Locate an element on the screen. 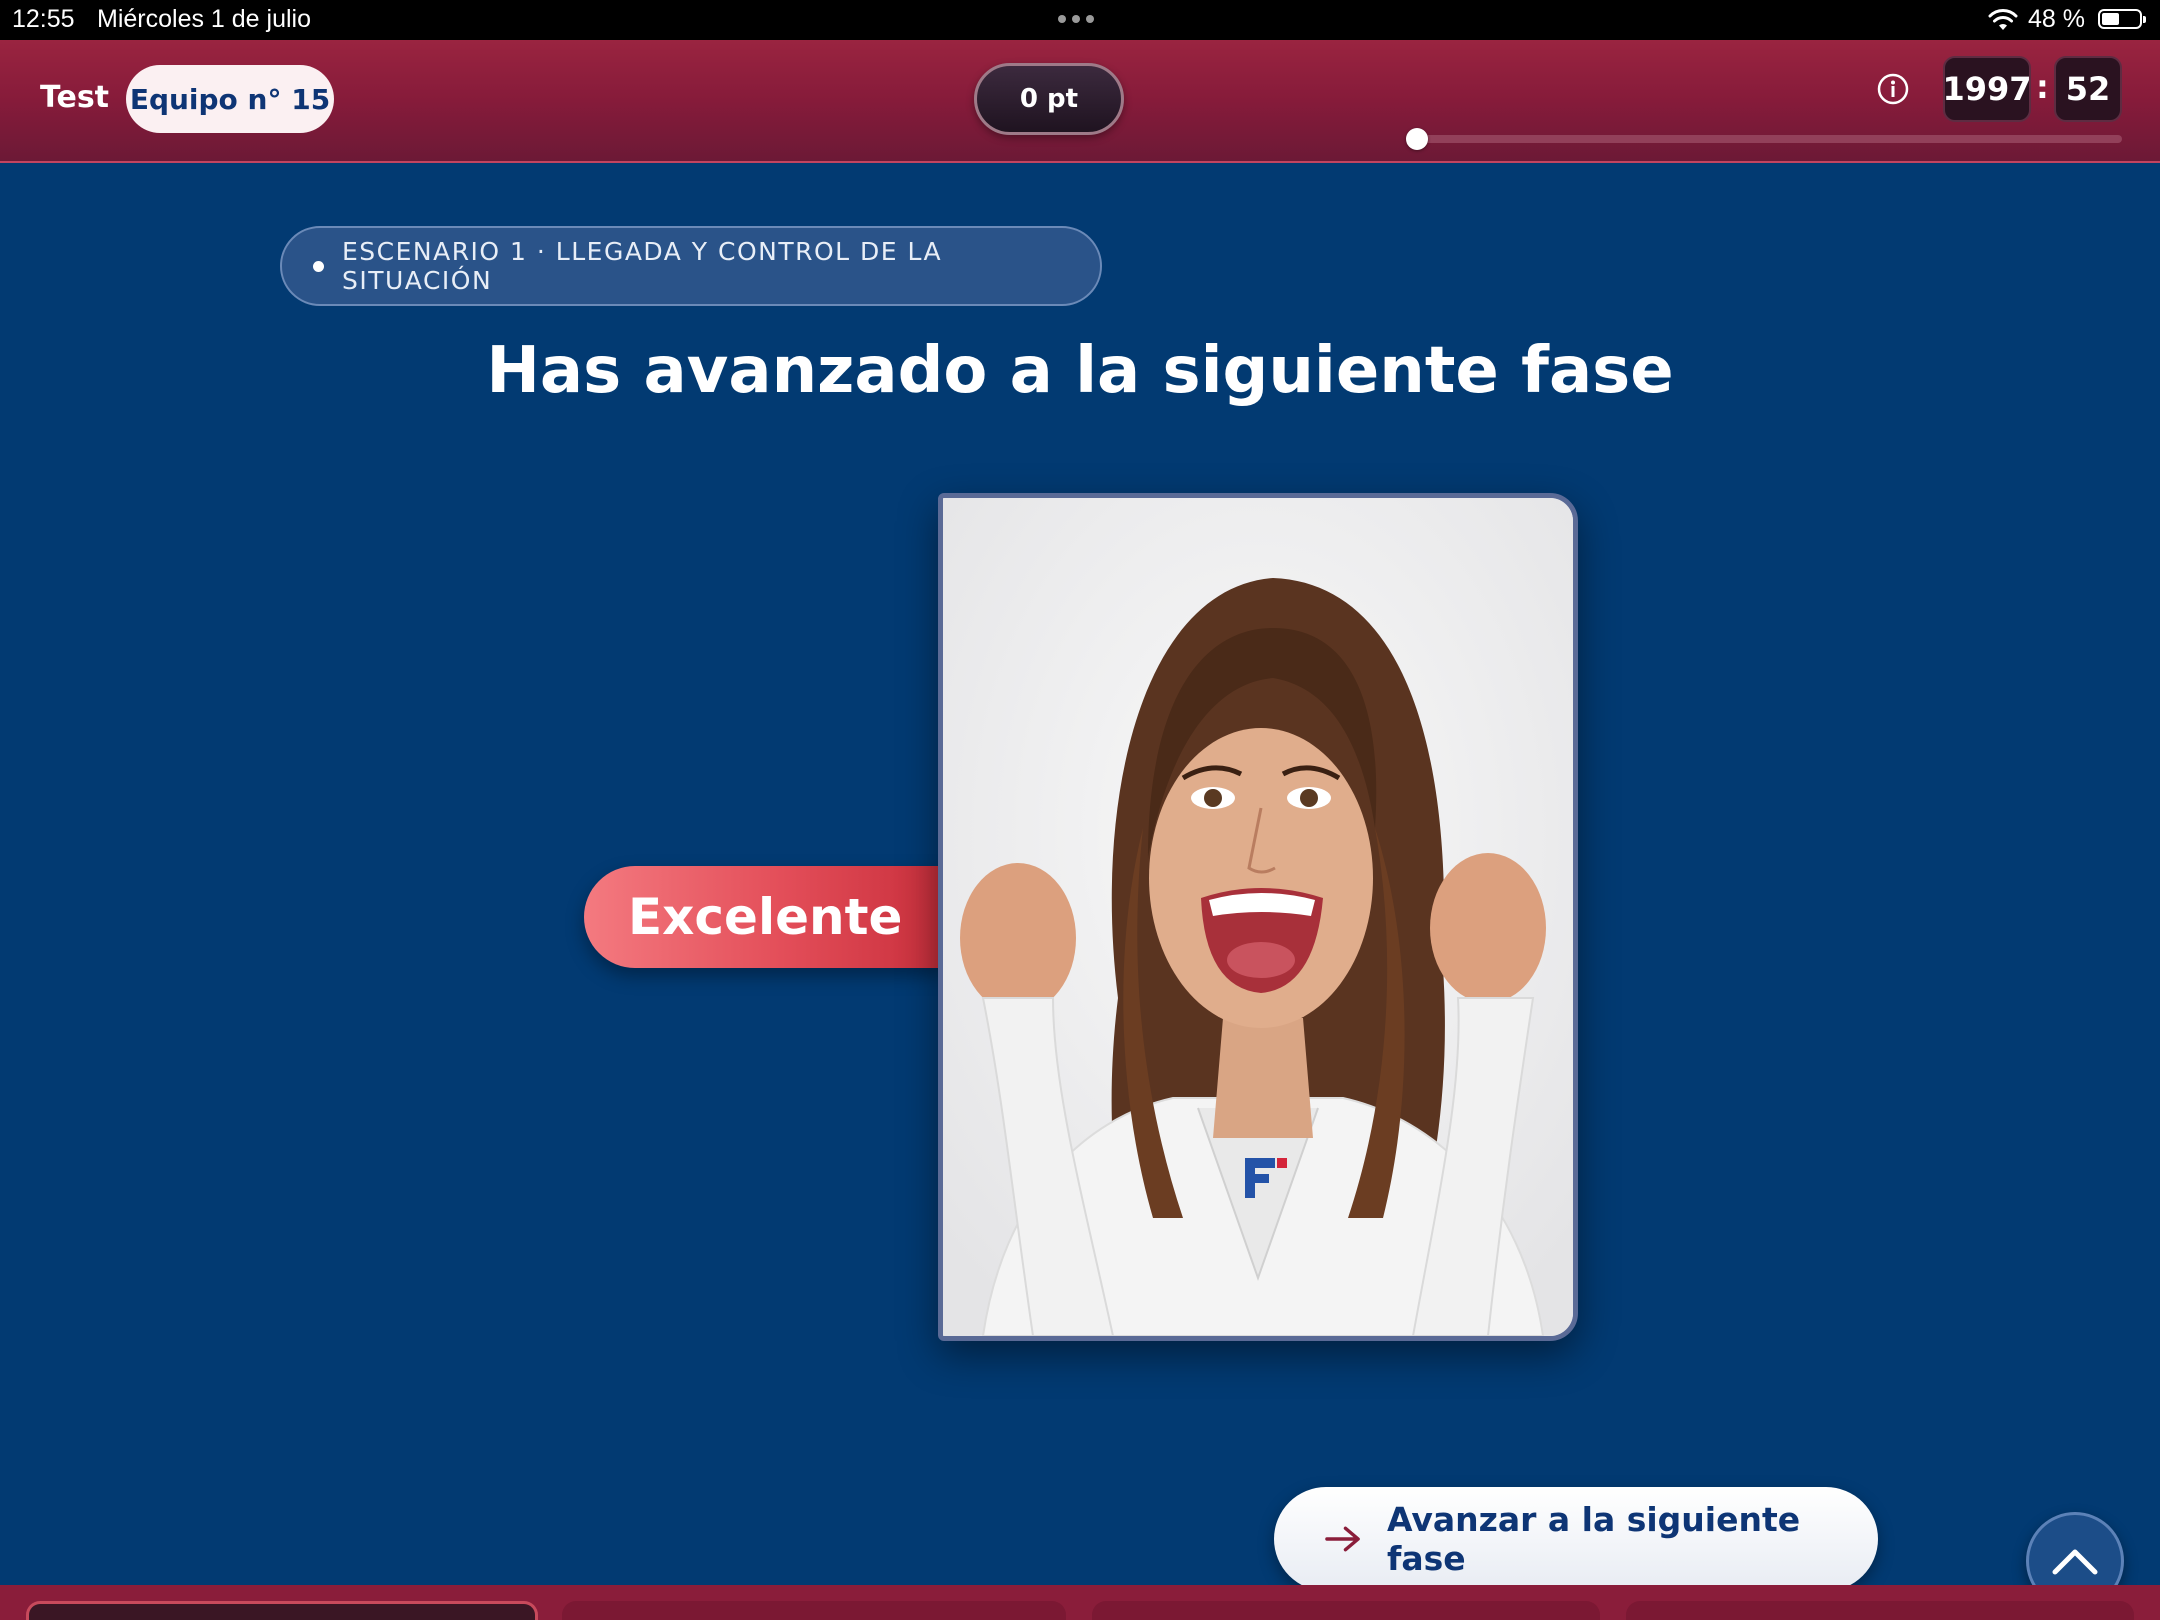 This screenshot has width=2160, height=1620. battery-percentage: 48 % is located at coordinates (2056, 19).